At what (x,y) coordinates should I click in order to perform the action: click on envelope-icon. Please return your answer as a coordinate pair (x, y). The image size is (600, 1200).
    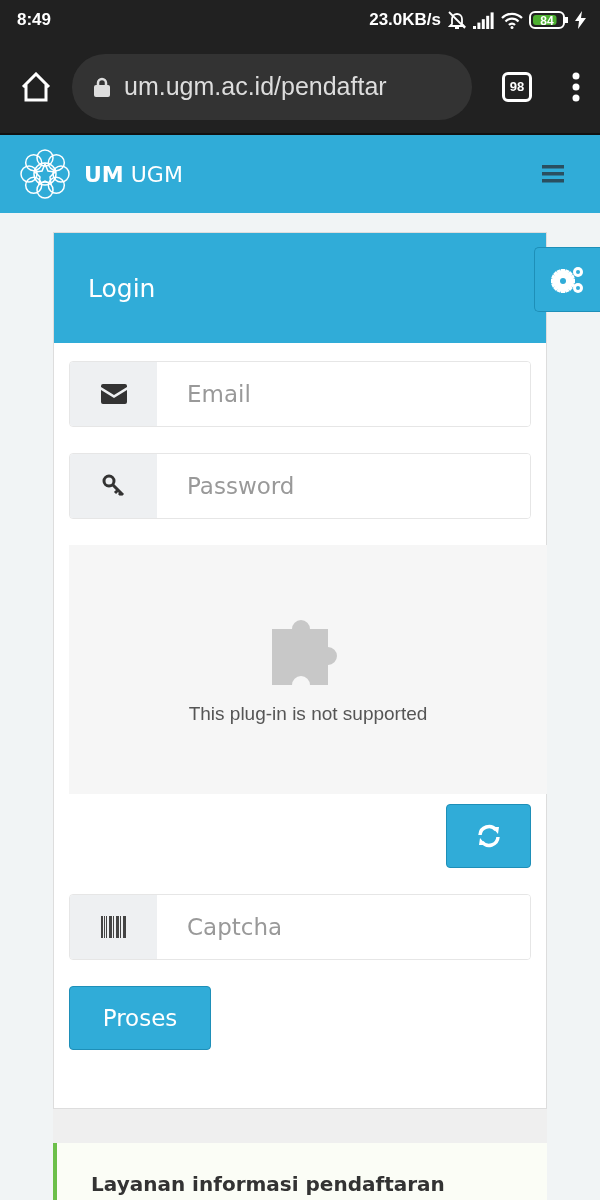
    Looking at the image, I should click on (113, 394).